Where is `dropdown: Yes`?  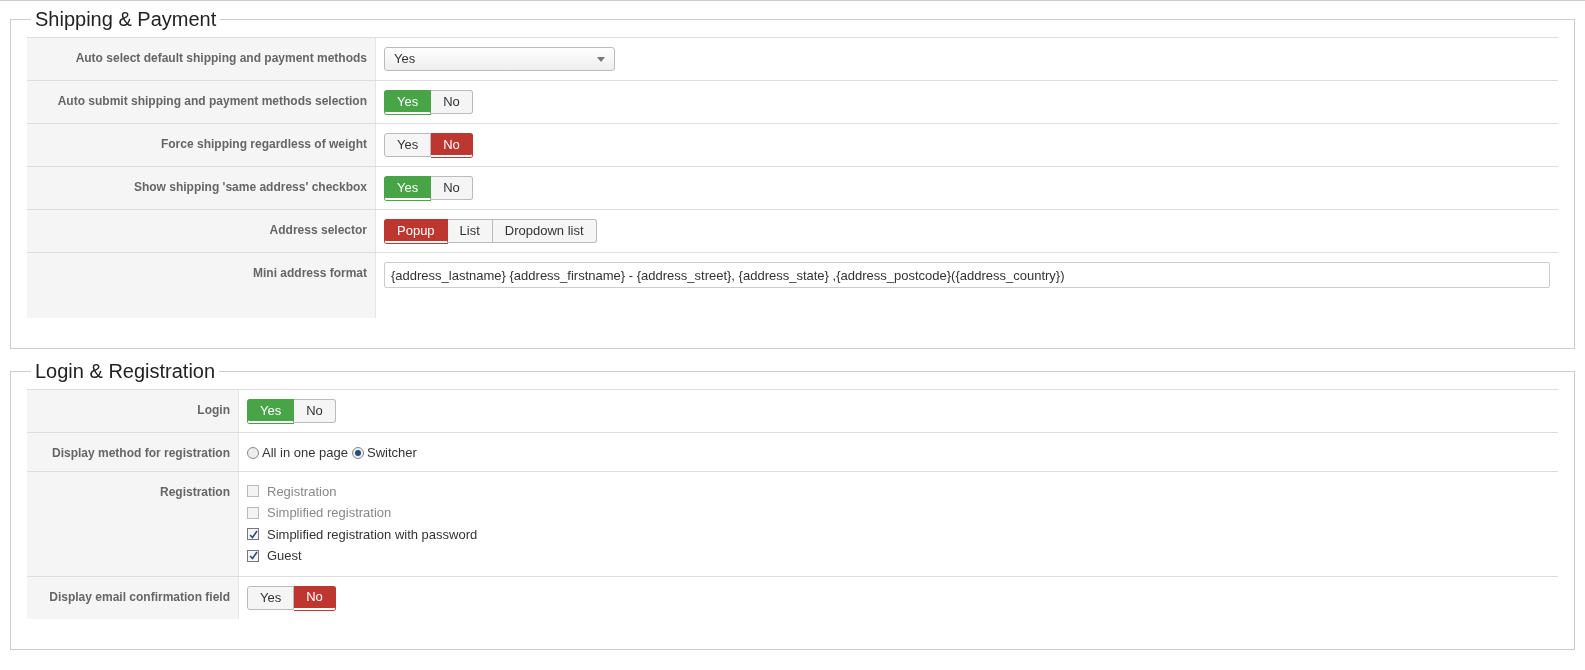 dropdown: Yes is located at coordinates (499, 59).